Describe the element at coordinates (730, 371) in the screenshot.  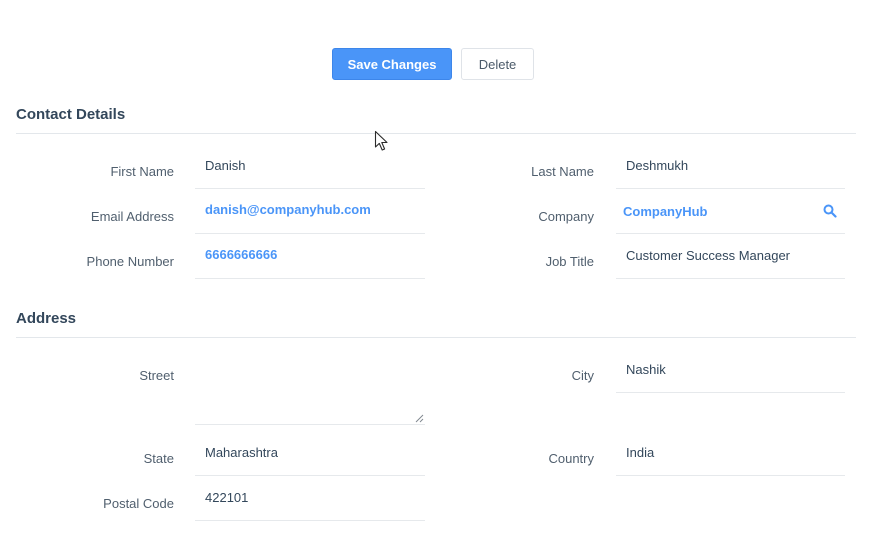
I see `city-field: Nashik` at that location.